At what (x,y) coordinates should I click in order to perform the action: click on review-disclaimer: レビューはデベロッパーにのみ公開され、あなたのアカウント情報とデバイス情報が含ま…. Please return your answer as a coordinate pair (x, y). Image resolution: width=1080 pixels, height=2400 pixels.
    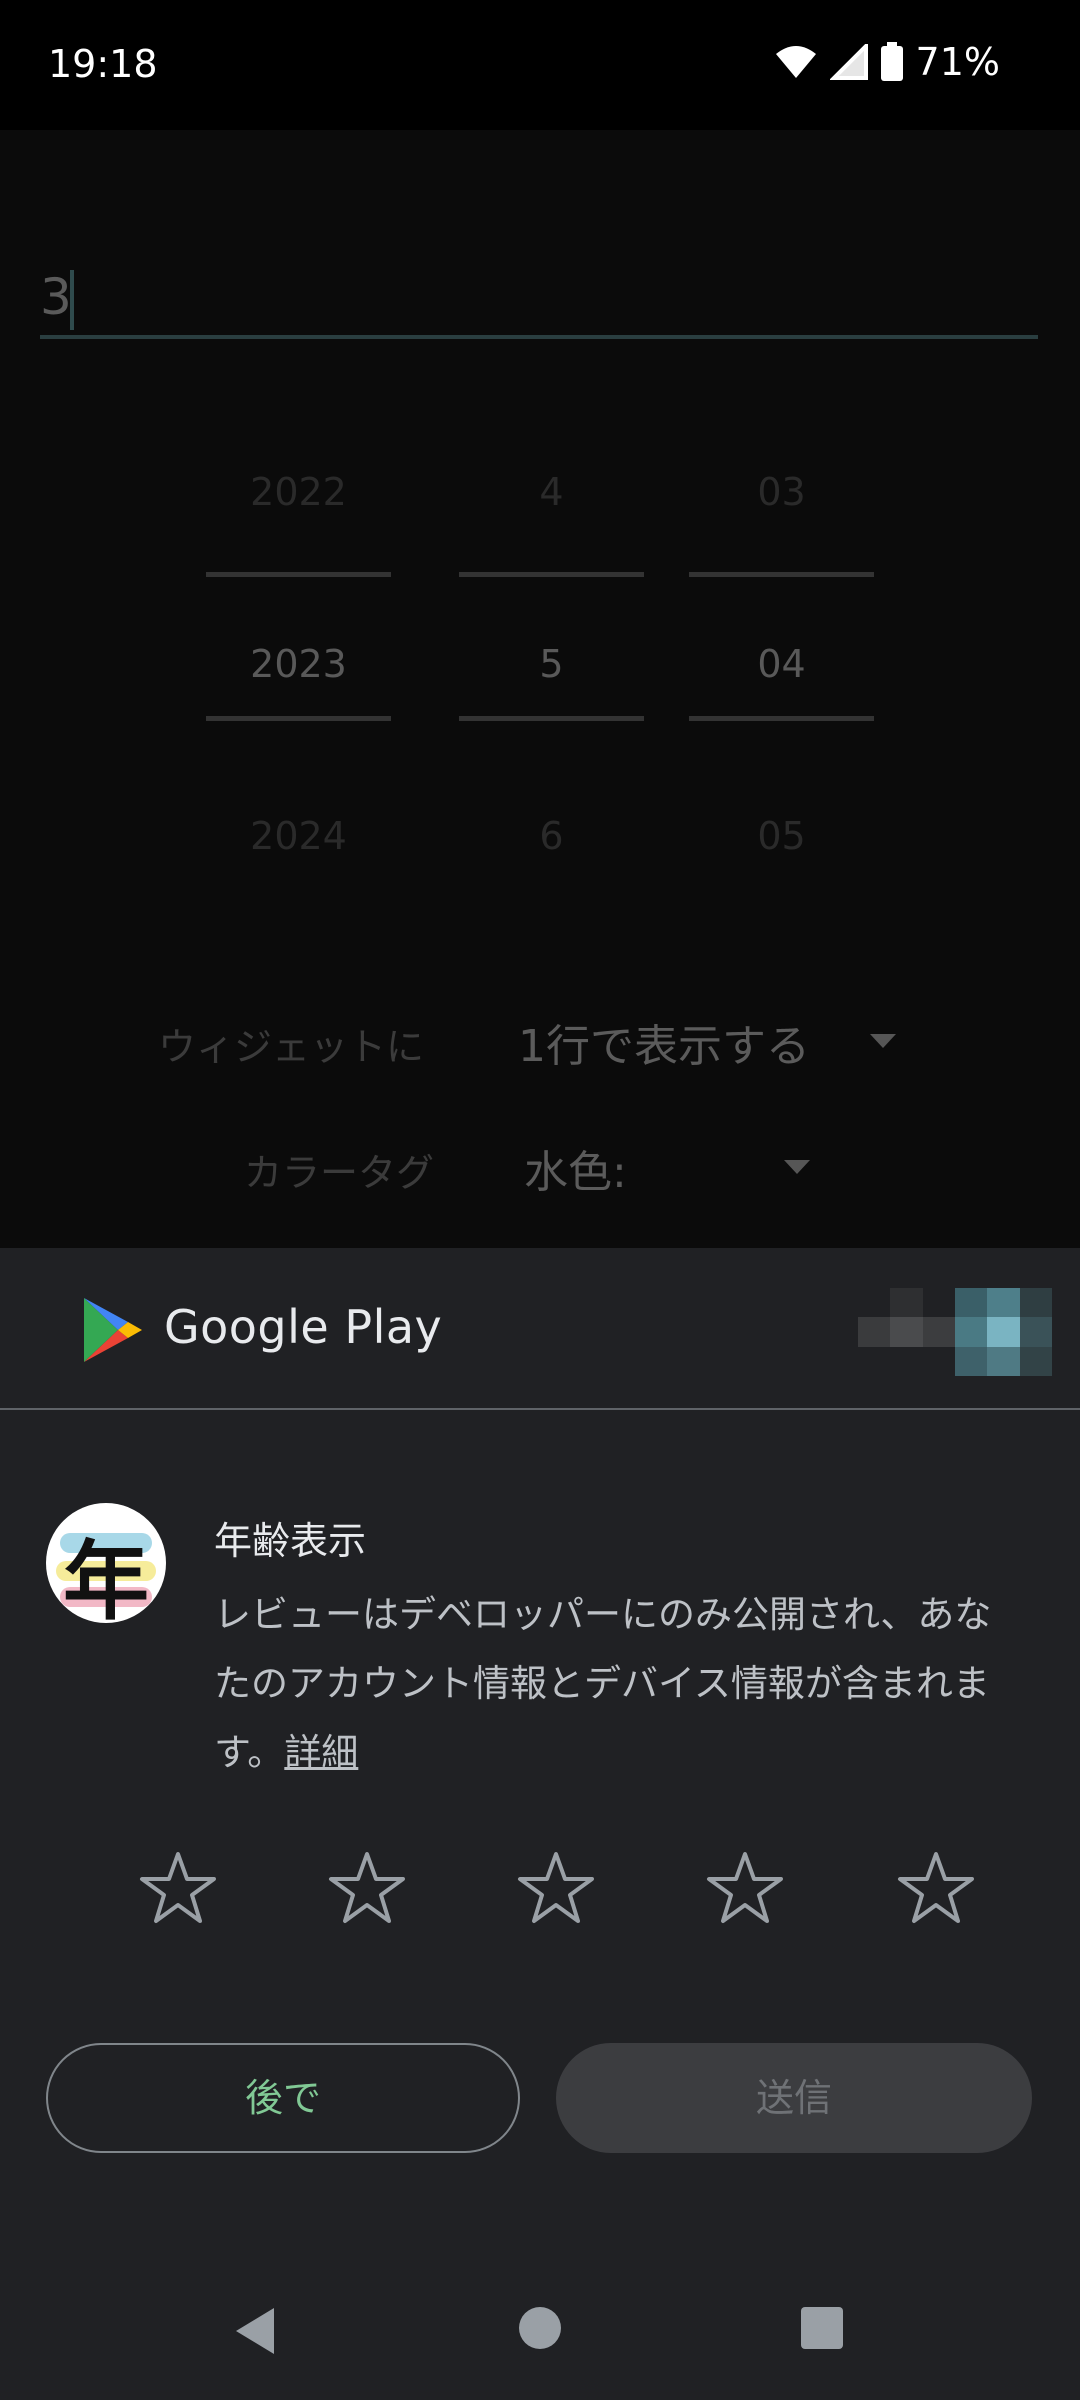
    Looking at the image, I should click on (614, 1683).